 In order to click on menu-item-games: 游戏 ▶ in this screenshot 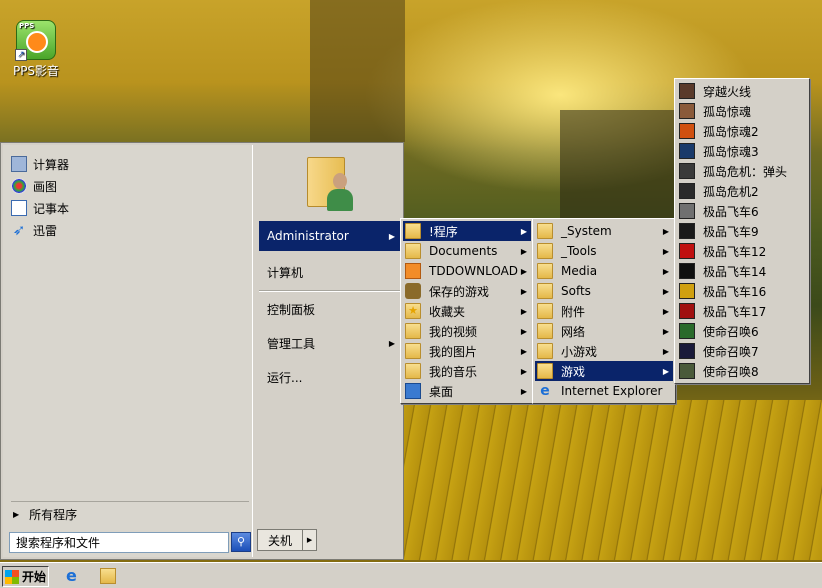, I will do `click(604, 371)`.